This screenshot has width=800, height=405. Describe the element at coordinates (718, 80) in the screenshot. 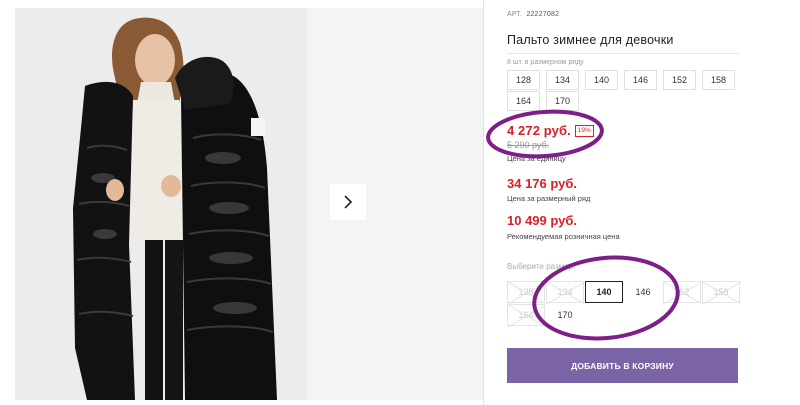

I see `run-size-cell: 158` at that location.